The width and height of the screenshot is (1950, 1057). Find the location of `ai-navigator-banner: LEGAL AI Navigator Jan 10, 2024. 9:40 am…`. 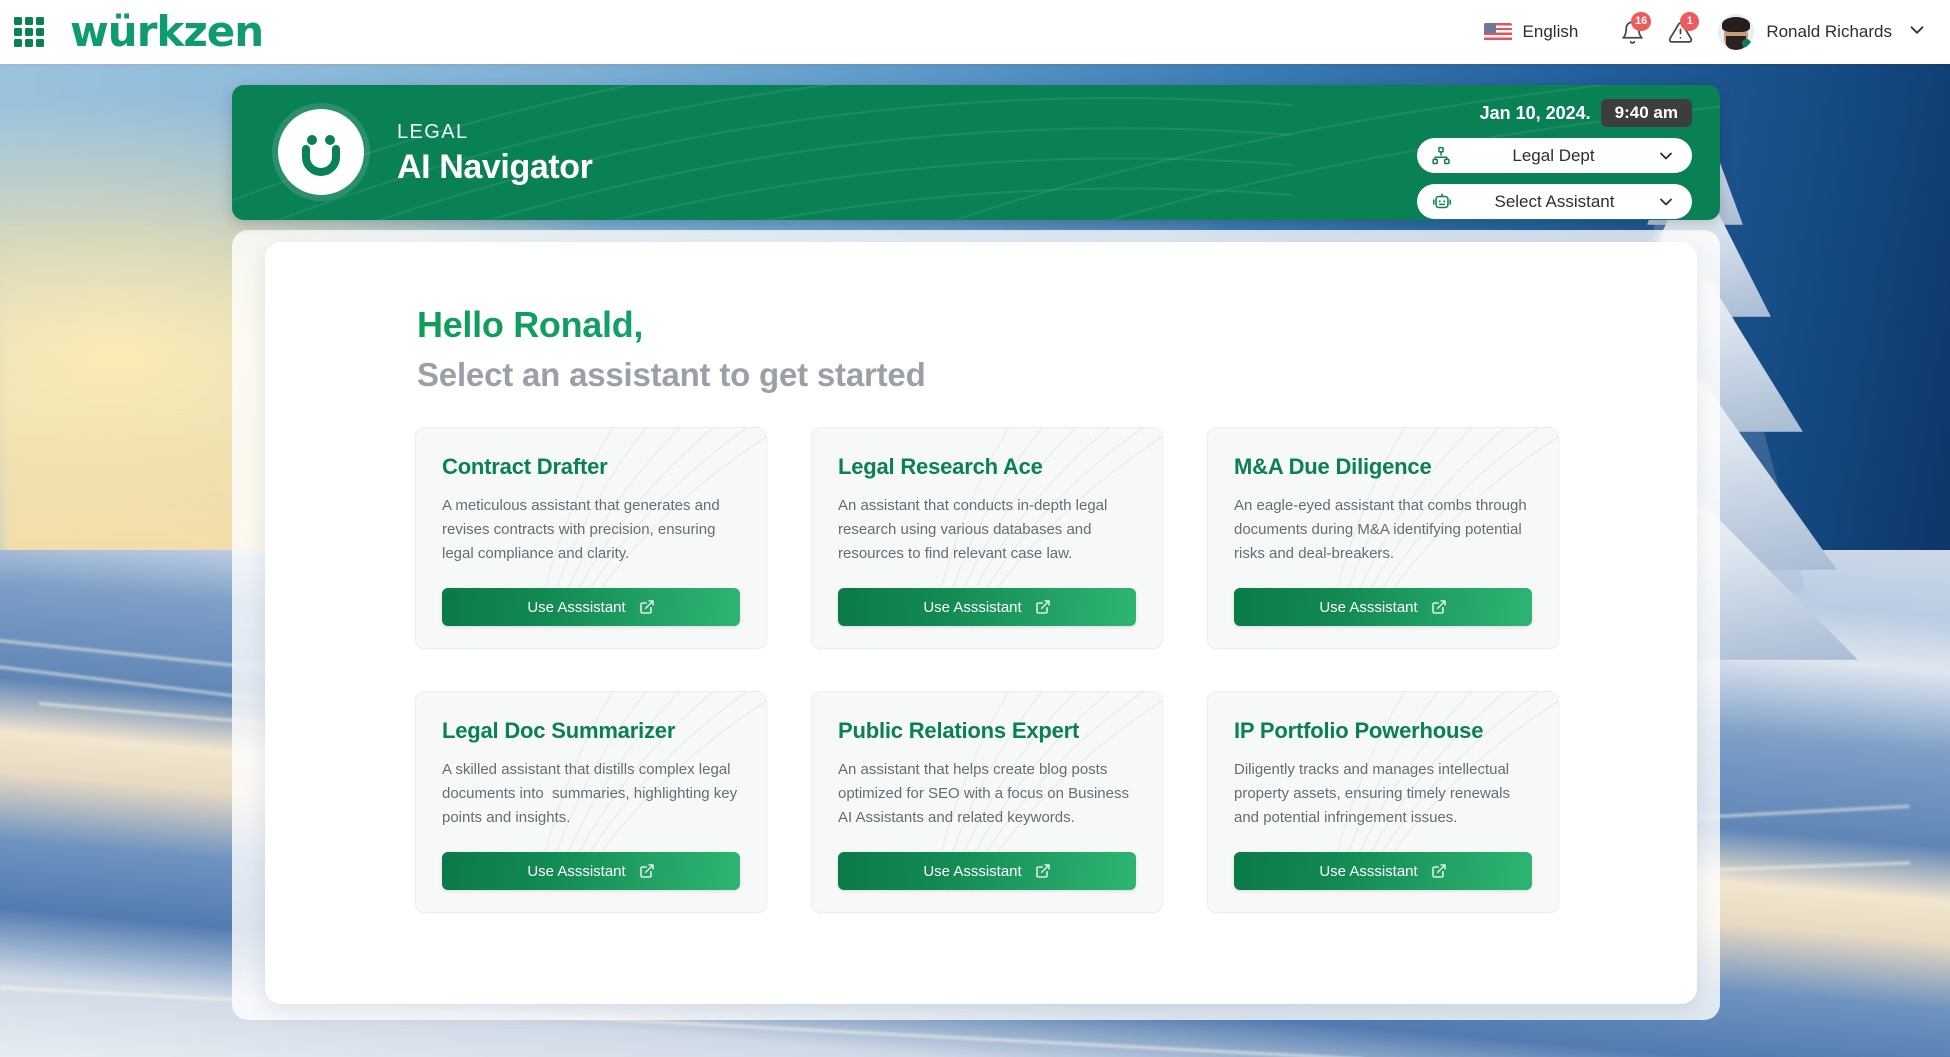

ai-navigator-banner: LEGAL AI Navigator Jan 10, 2024. 9:40 am… is located at coordinates (976, 152).